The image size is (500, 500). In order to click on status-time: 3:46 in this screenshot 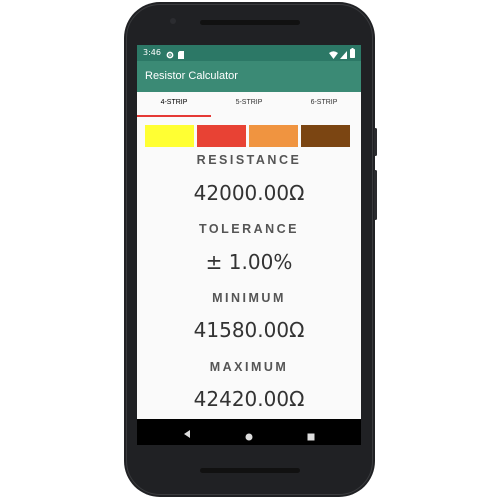, I will do `click(152, 52)`.